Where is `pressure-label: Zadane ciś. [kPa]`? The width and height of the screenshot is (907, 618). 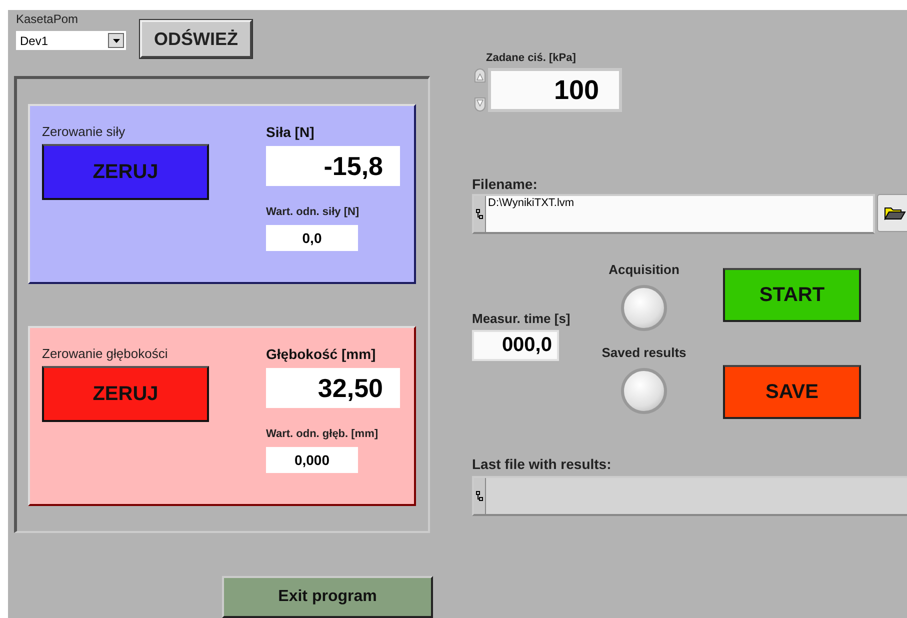
pressure-label: Zadane ciś. [kPa] is located at coordinates (531, 58).